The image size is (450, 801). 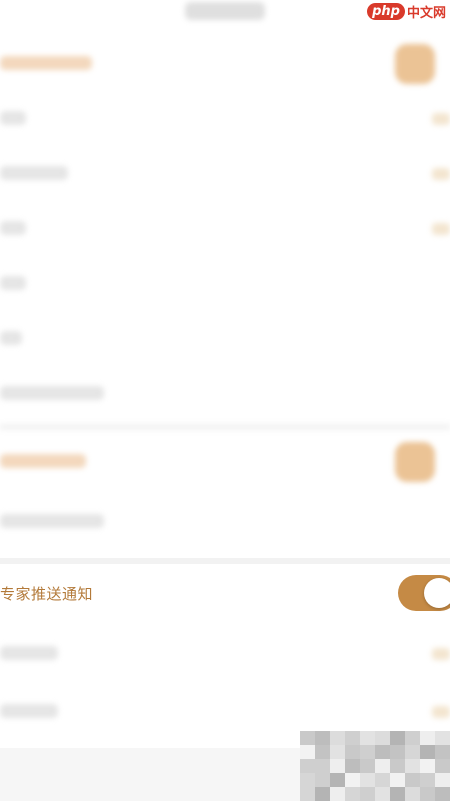 I want to click on expert-push-notification-label: 专家推送通知, so click(x=47, y=594).